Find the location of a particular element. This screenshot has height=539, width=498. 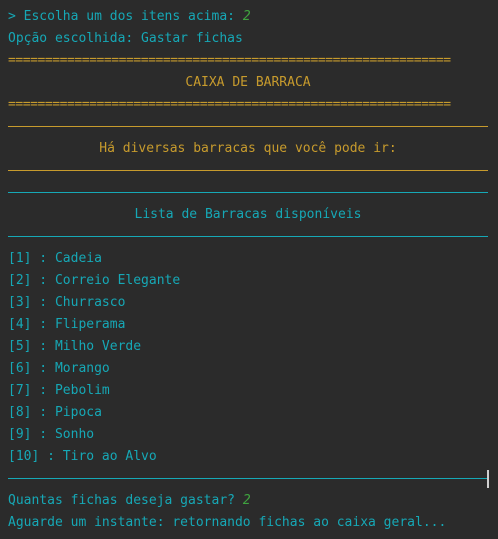

chosen-option-line: Opção escolhida: Gastar fichas is located at coordinates (125, 38).